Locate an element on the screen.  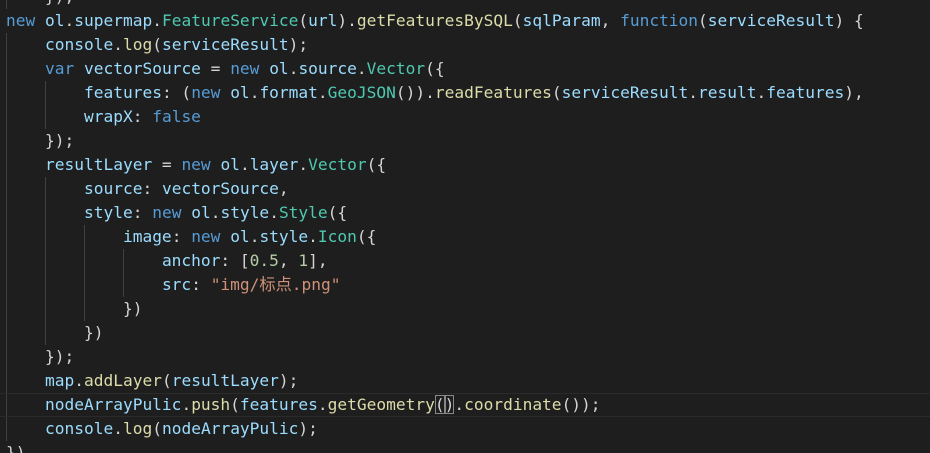
code-line: source: vectorSource, is located at coordinates (465, 189).